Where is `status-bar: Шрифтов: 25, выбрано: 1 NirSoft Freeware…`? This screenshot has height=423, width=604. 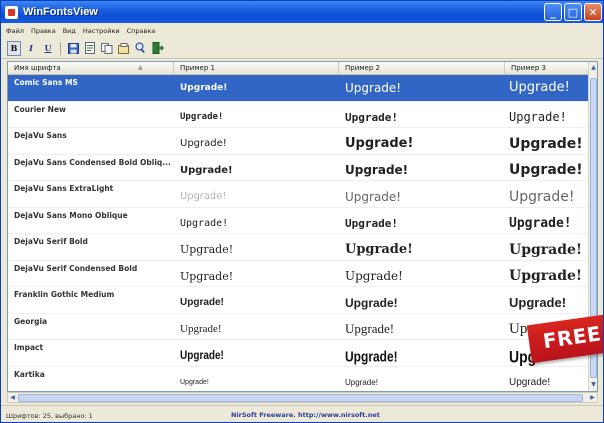
status-bar: Шрифтов: 25, выбрано: 1 NirSoft Freeware… is located at coordinates (302, 413).